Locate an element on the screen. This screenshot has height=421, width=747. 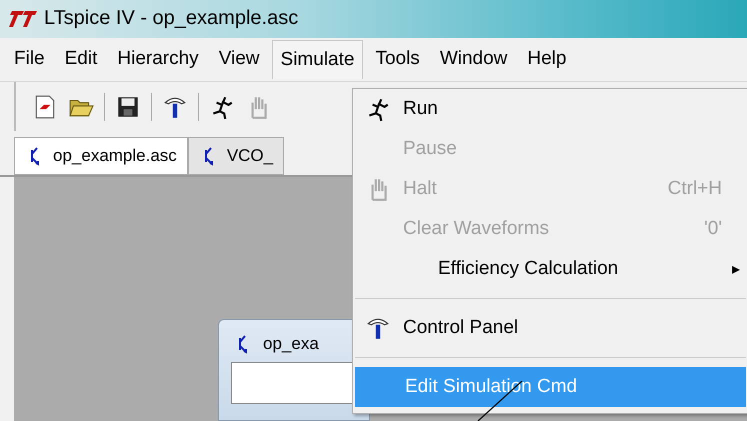
menu-bar-item: Window is located at coordinates (474, 59).